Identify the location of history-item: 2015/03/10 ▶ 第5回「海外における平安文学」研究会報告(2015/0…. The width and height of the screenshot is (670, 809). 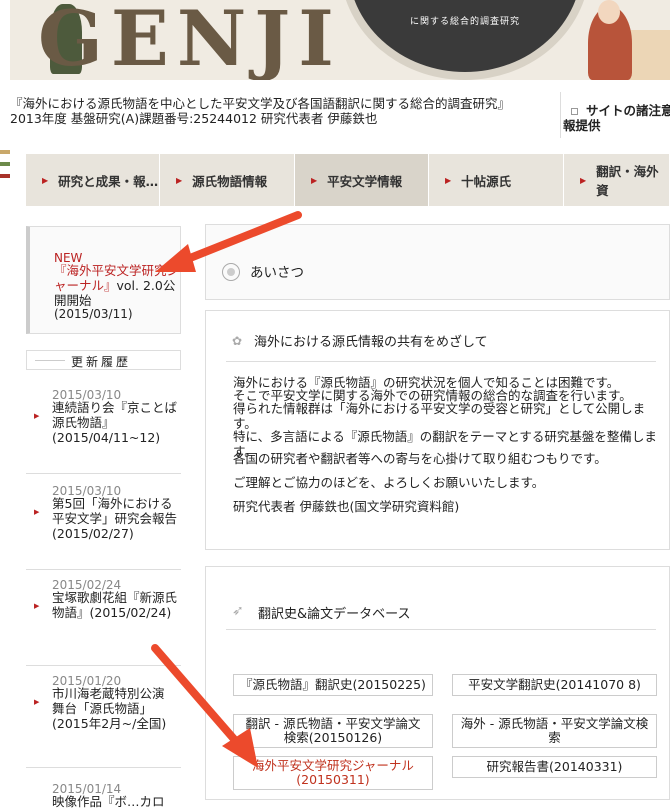
(103, 527).